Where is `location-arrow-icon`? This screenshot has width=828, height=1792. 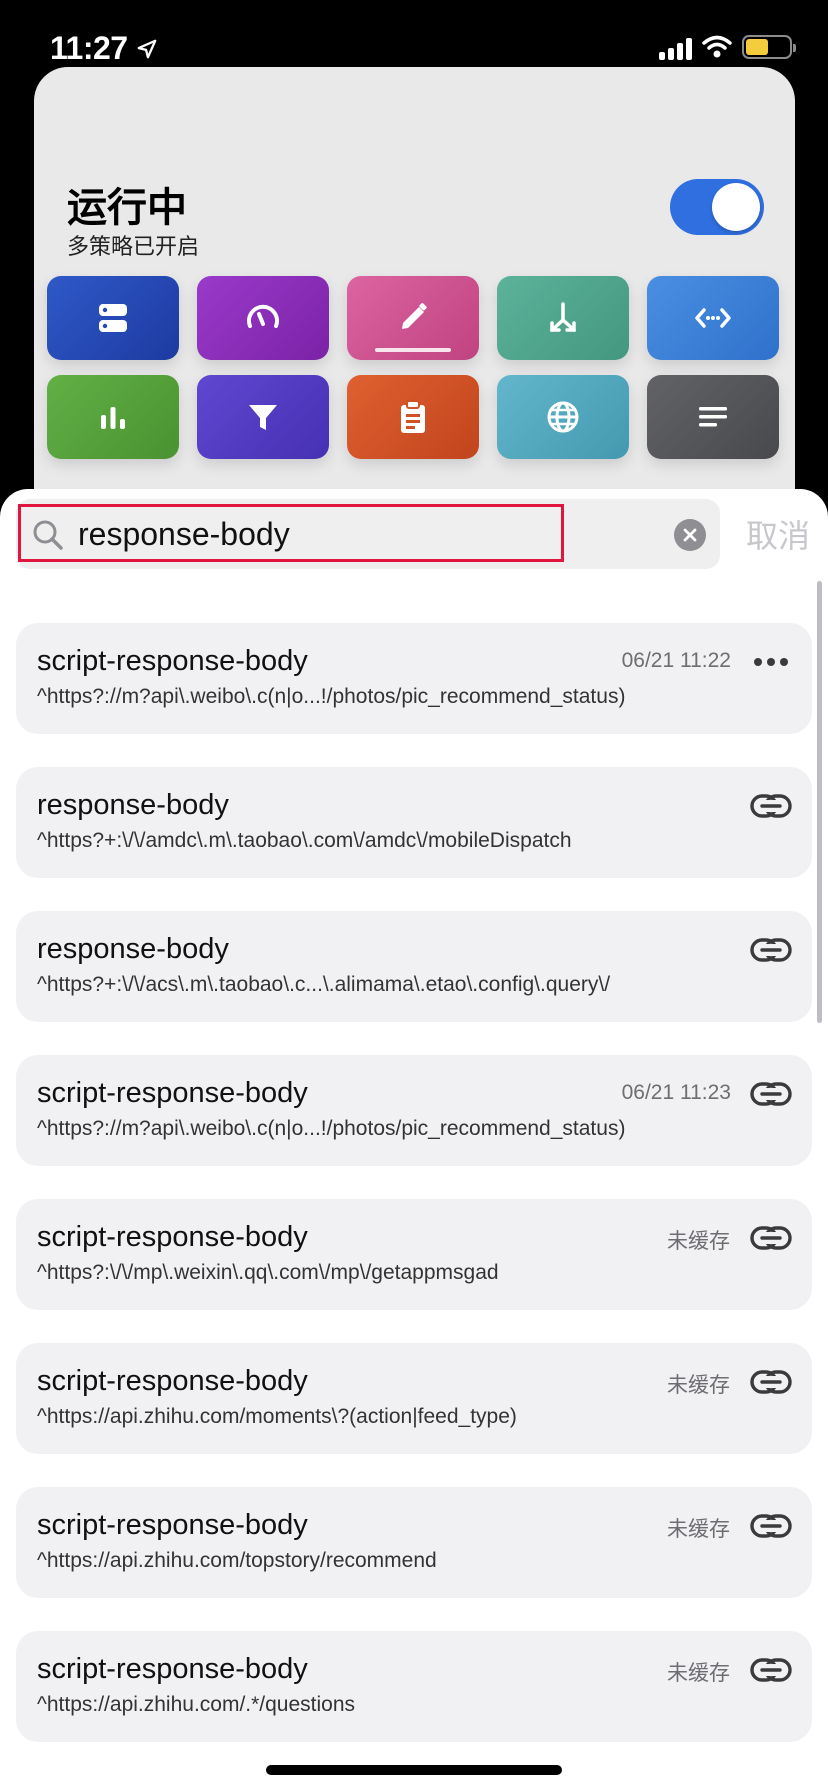 location-arrow-icon is located at coordinates (146, 48).